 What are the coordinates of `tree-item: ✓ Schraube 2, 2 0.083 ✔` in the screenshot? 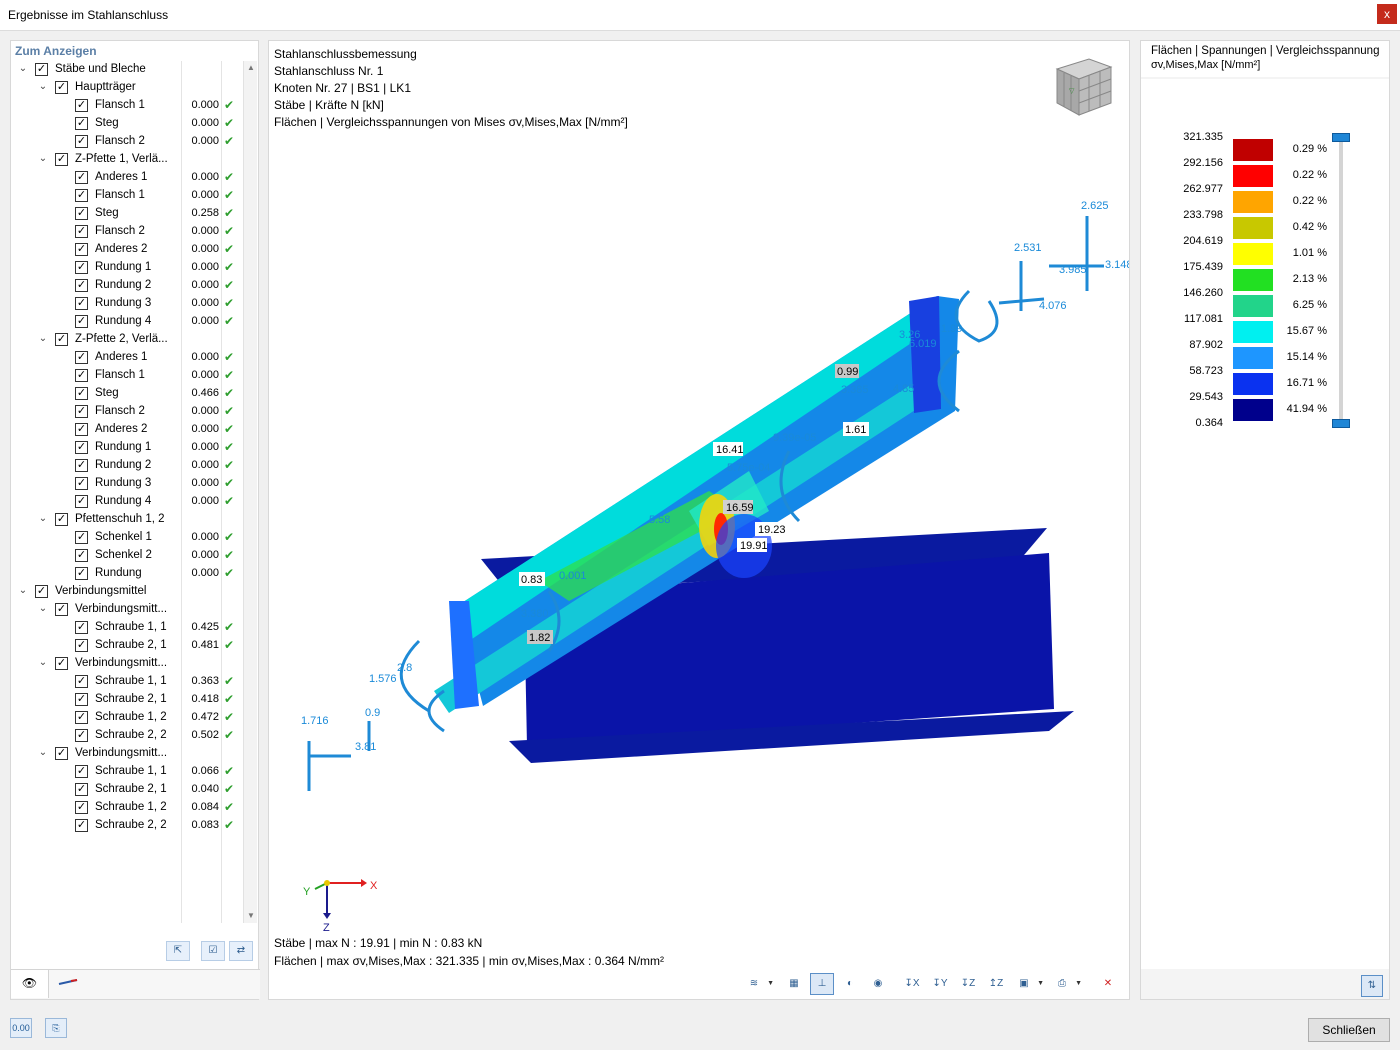 It's located at (127, 826).